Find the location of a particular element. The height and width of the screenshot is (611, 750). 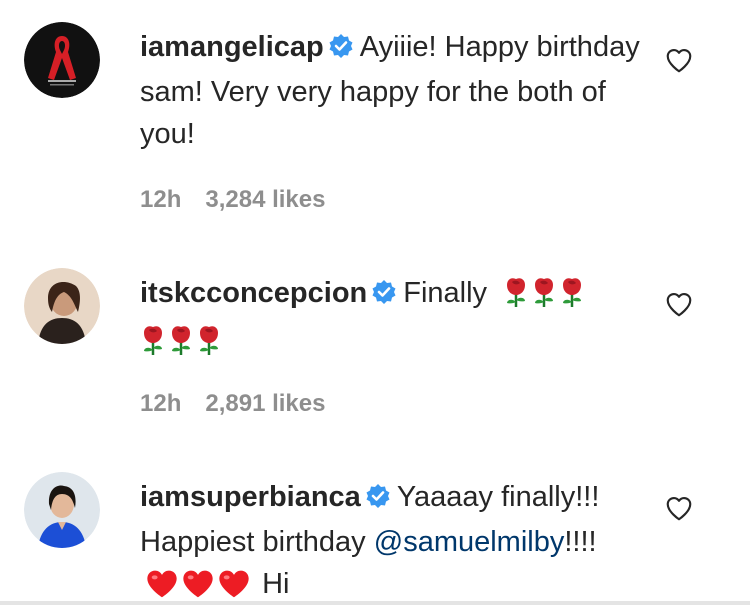

comment-body-end: Hi is located at coordinates (276, 584).